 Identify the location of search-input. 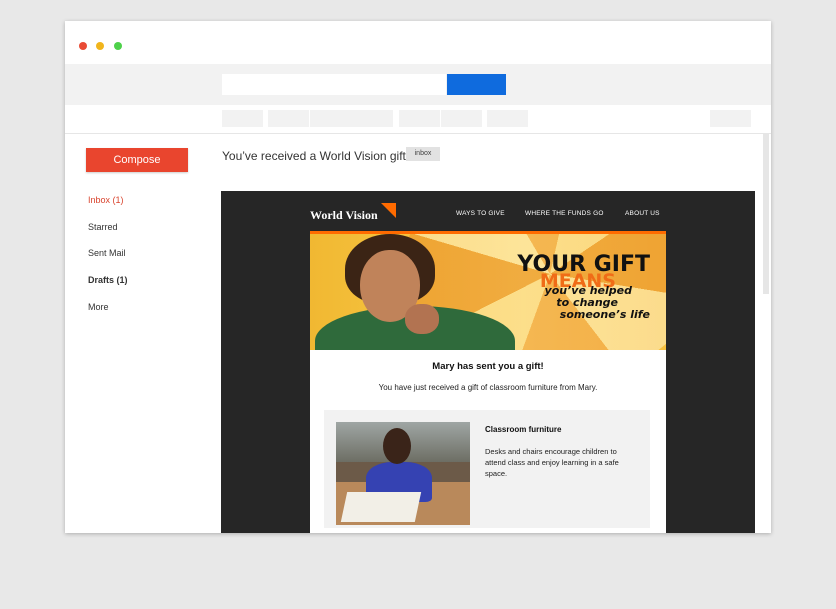
(334, 84).